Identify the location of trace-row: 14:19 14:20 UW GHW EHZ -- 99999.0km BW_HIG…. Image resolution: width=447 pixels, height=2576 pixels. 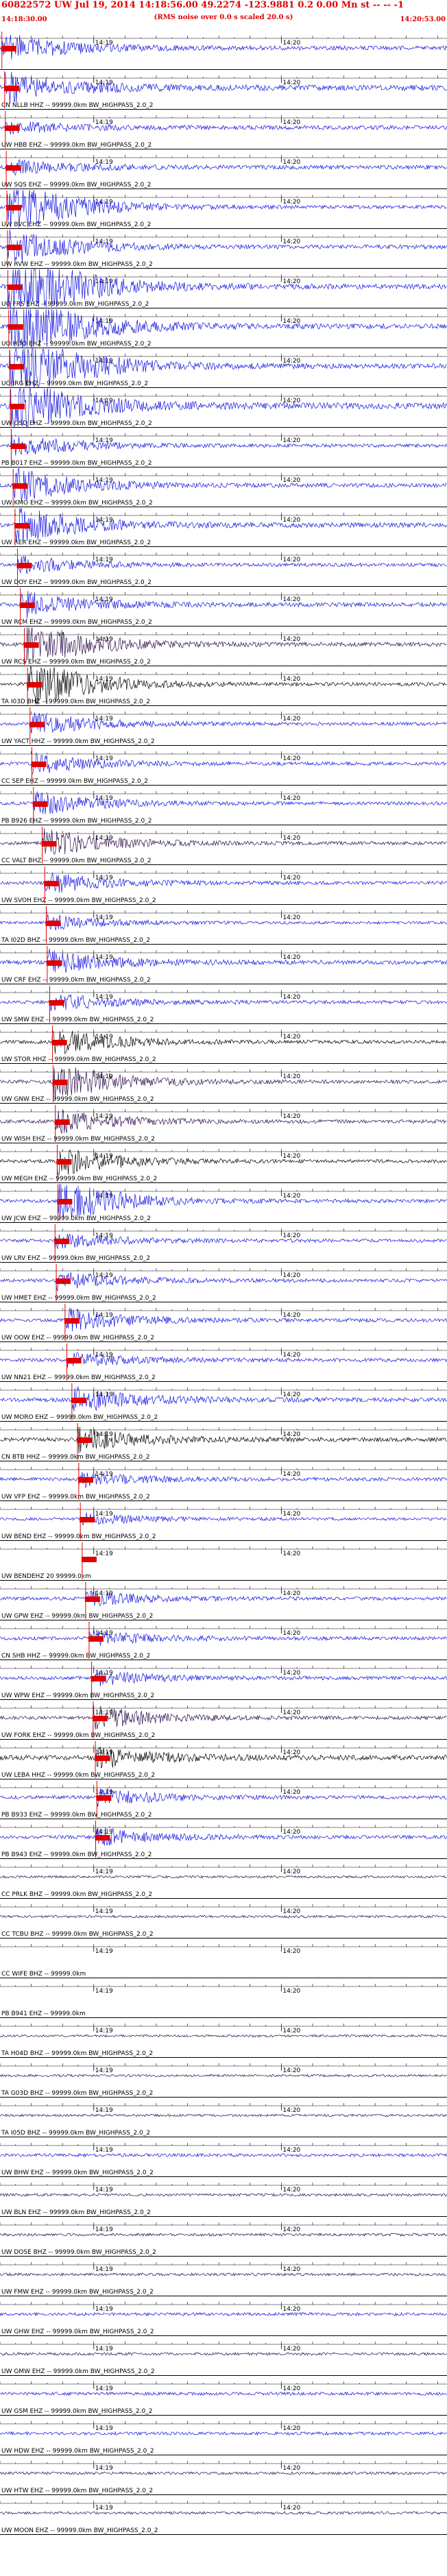
(223, 2319).